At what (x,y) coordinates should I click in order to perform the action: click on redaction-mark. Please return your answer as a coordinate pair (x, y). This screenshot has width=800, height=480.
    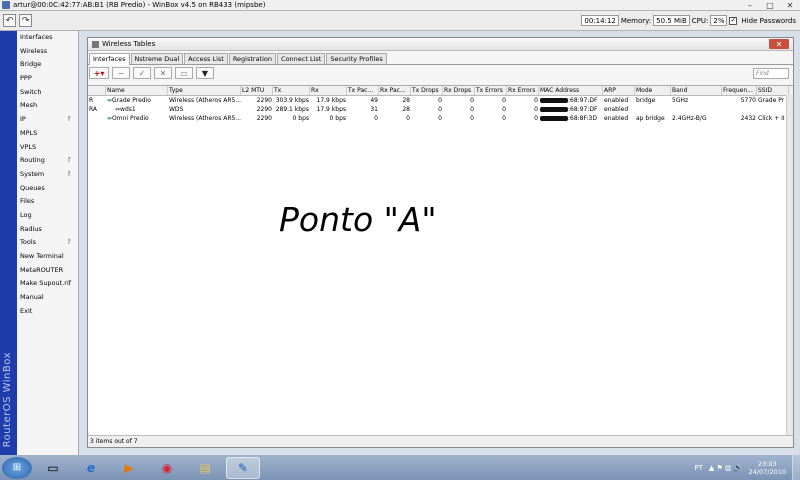
    Looking at the image, I should click on (554, 118).